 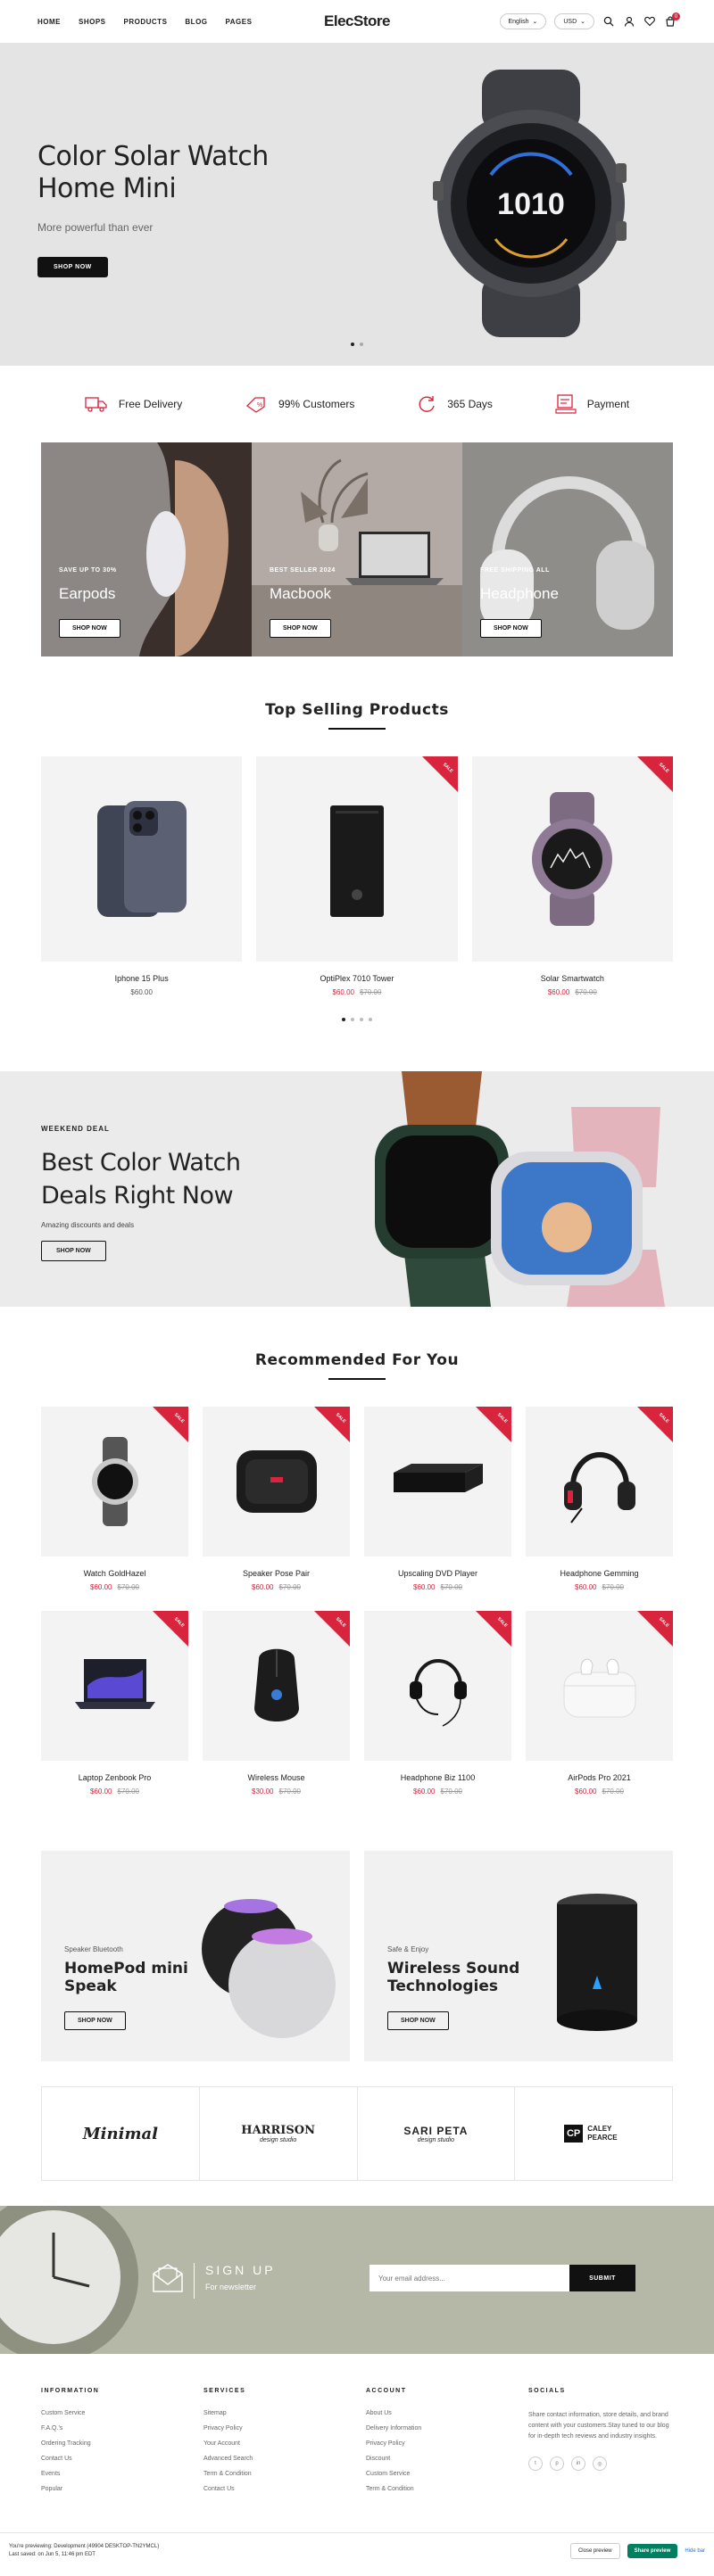 I want to click on product-card: SALE Watch GoldHazel $60.00 $70.00, so click(x=114, y=1499).